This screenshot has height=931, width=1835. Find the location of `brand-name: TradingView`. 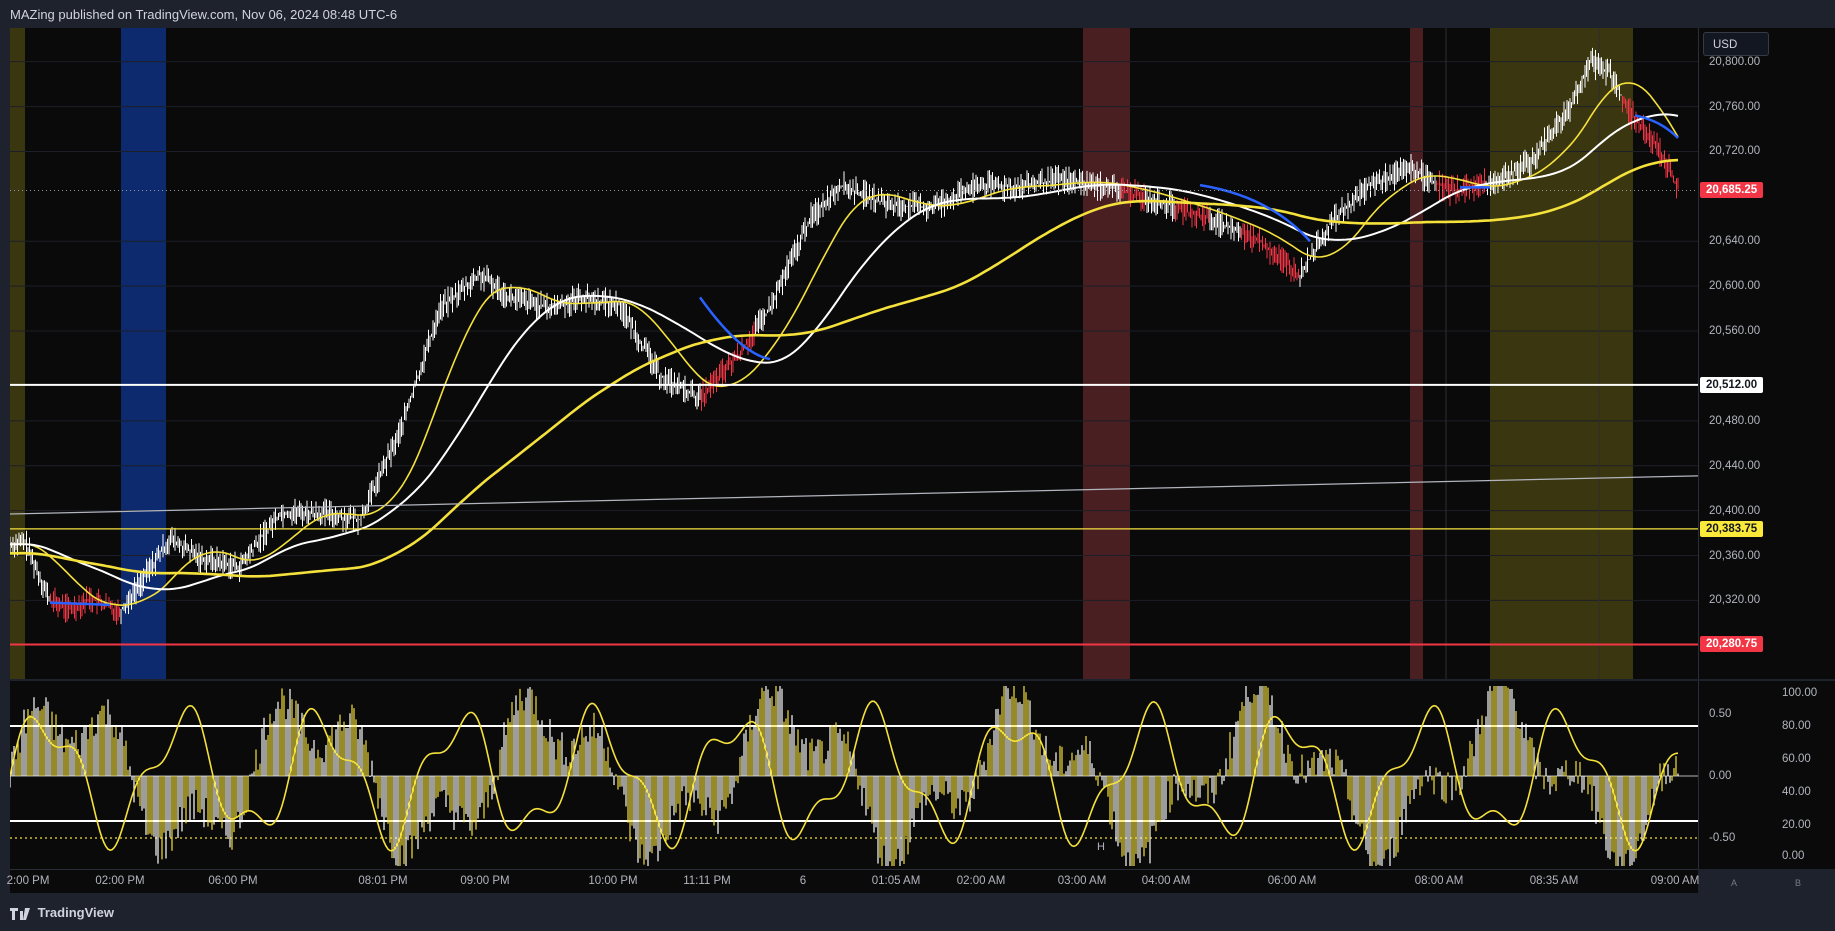

brand-name: TradingView is located at coordinates (75, 912).